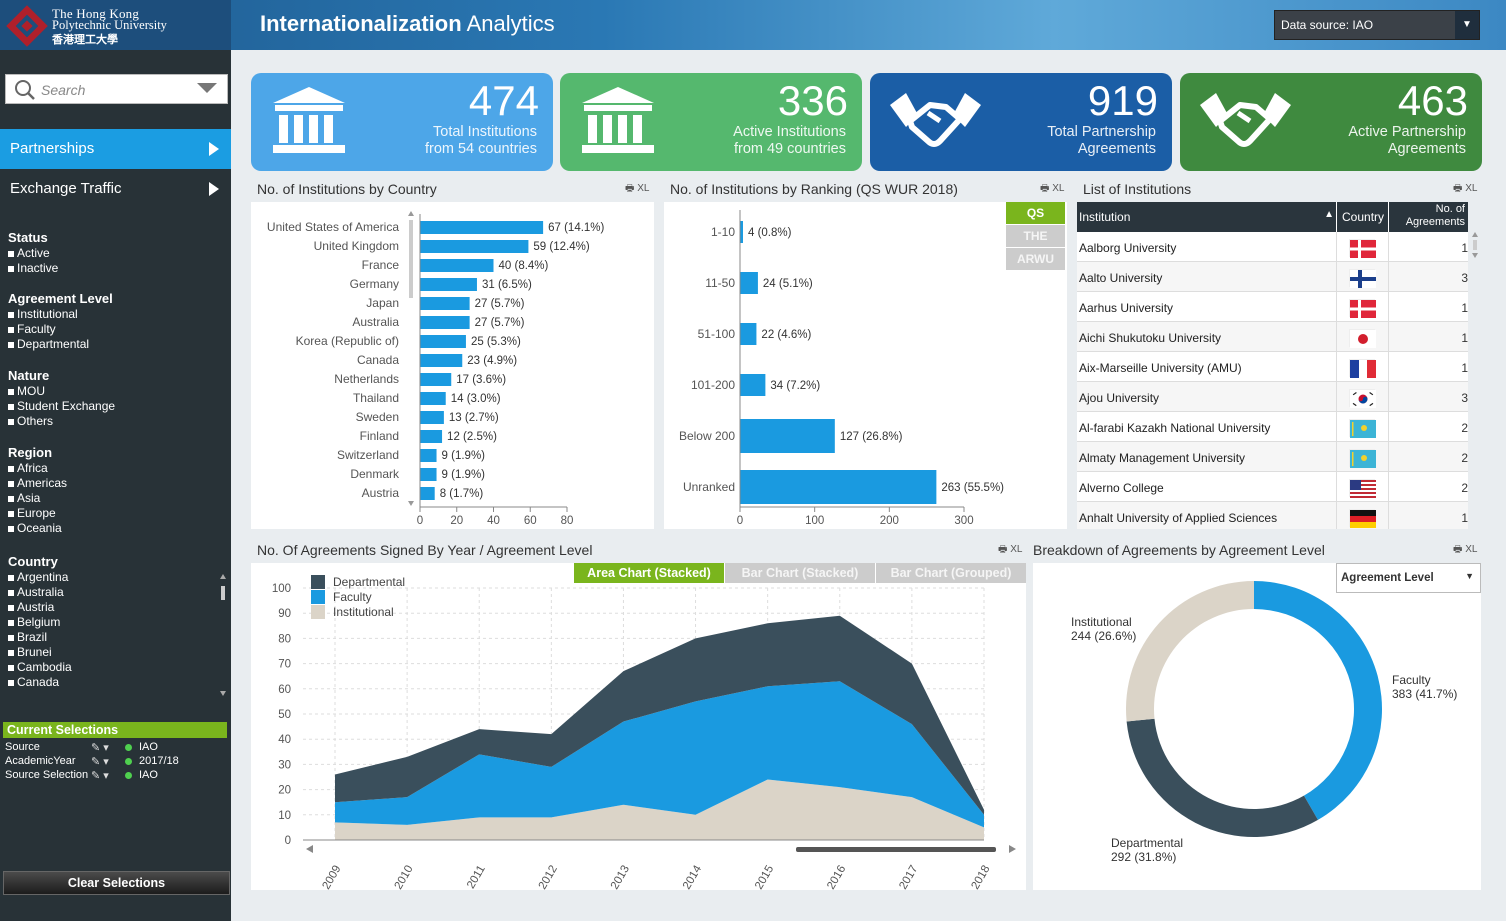  Describe the element at coordinates (1272, 427) in the screenshot. I see `table-row: Al-farabi Kazakh National University 2` at that location.